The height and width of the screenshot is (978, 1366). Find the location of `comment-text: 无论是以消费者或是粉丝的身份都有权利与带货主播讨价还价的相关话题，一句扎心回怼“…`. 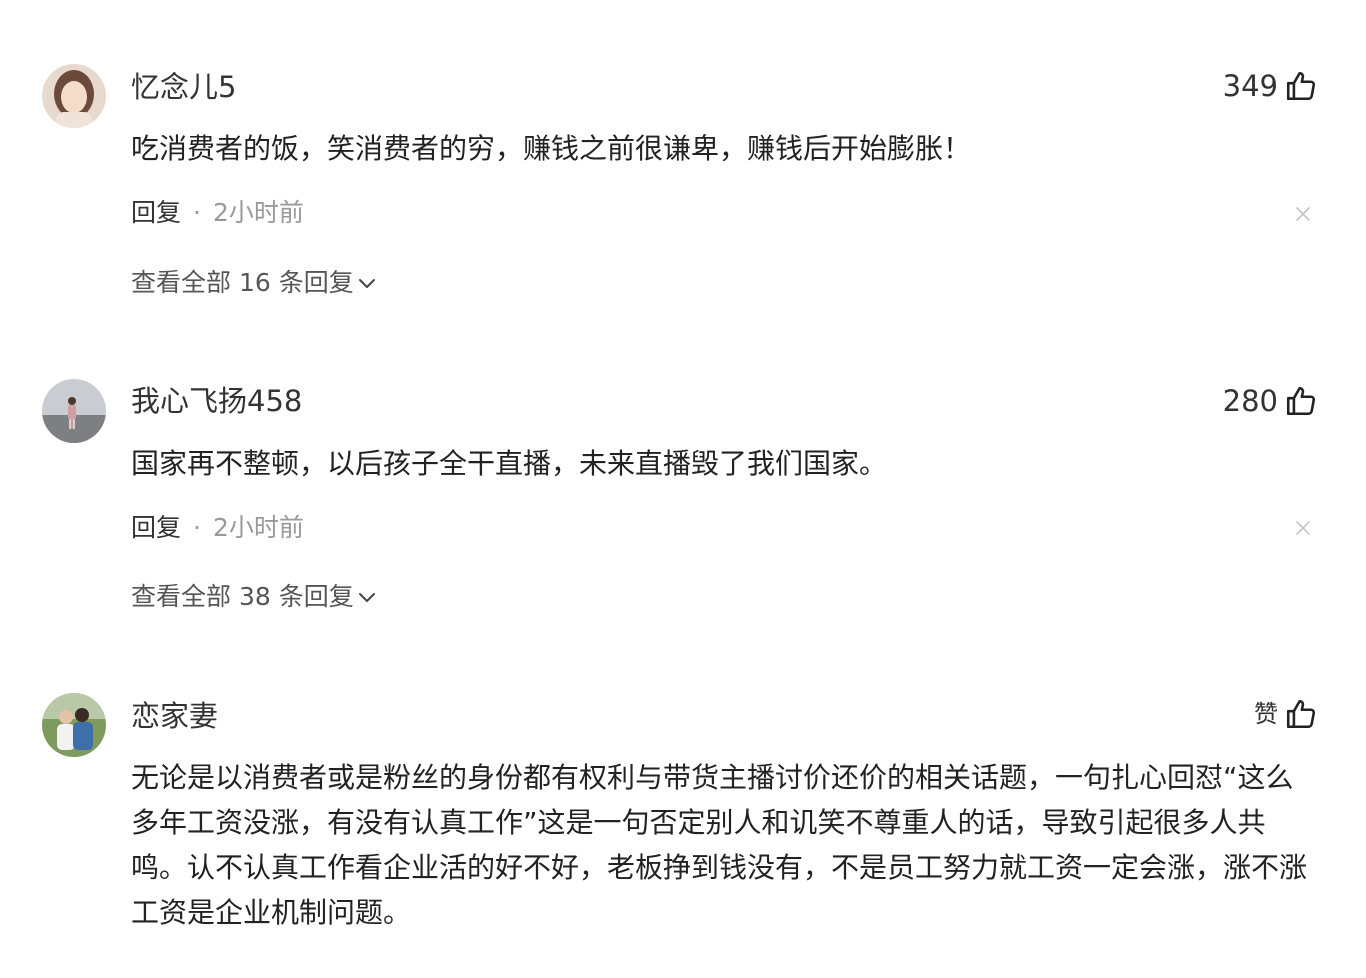

comment-text: 无论是以消费者或是粉丝的身份都有权利与带货主播讨价还价的相关话题，一句扎心回怼“… is located at coordinates (719, 845).